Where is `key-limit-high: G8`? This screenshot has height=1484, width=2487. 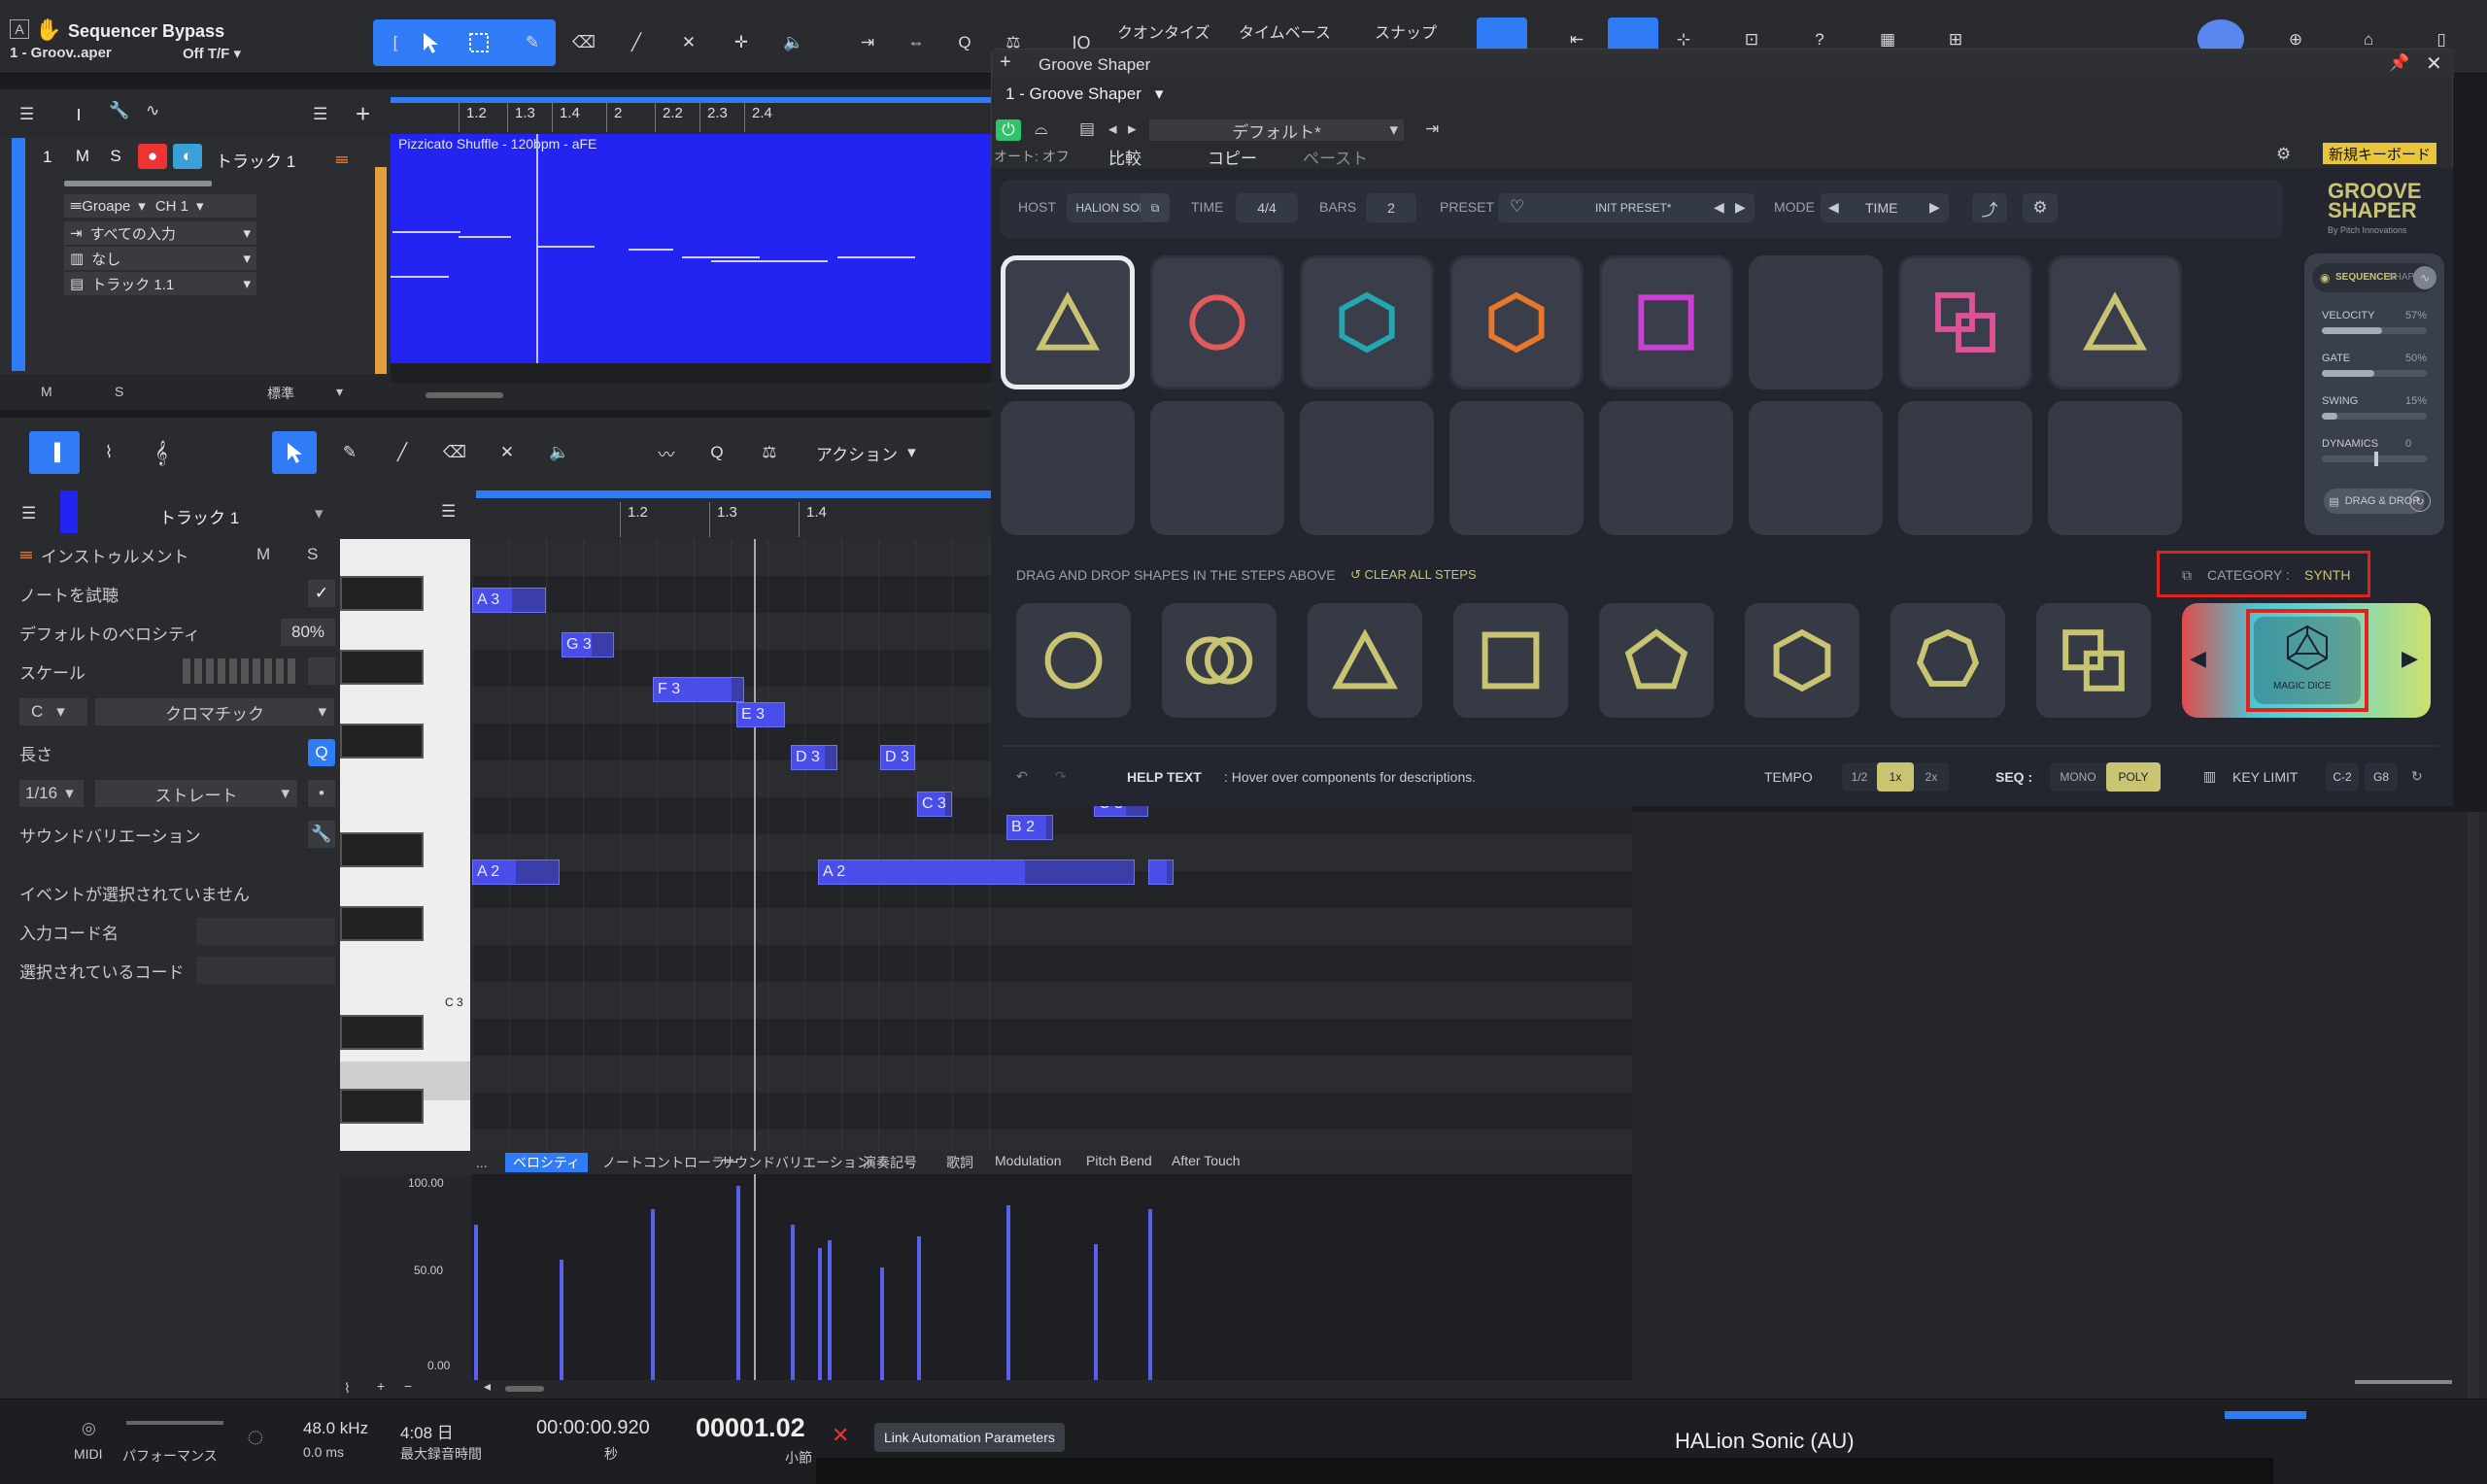
key-limit-high: G8 is located at coordinates (2381, 777).